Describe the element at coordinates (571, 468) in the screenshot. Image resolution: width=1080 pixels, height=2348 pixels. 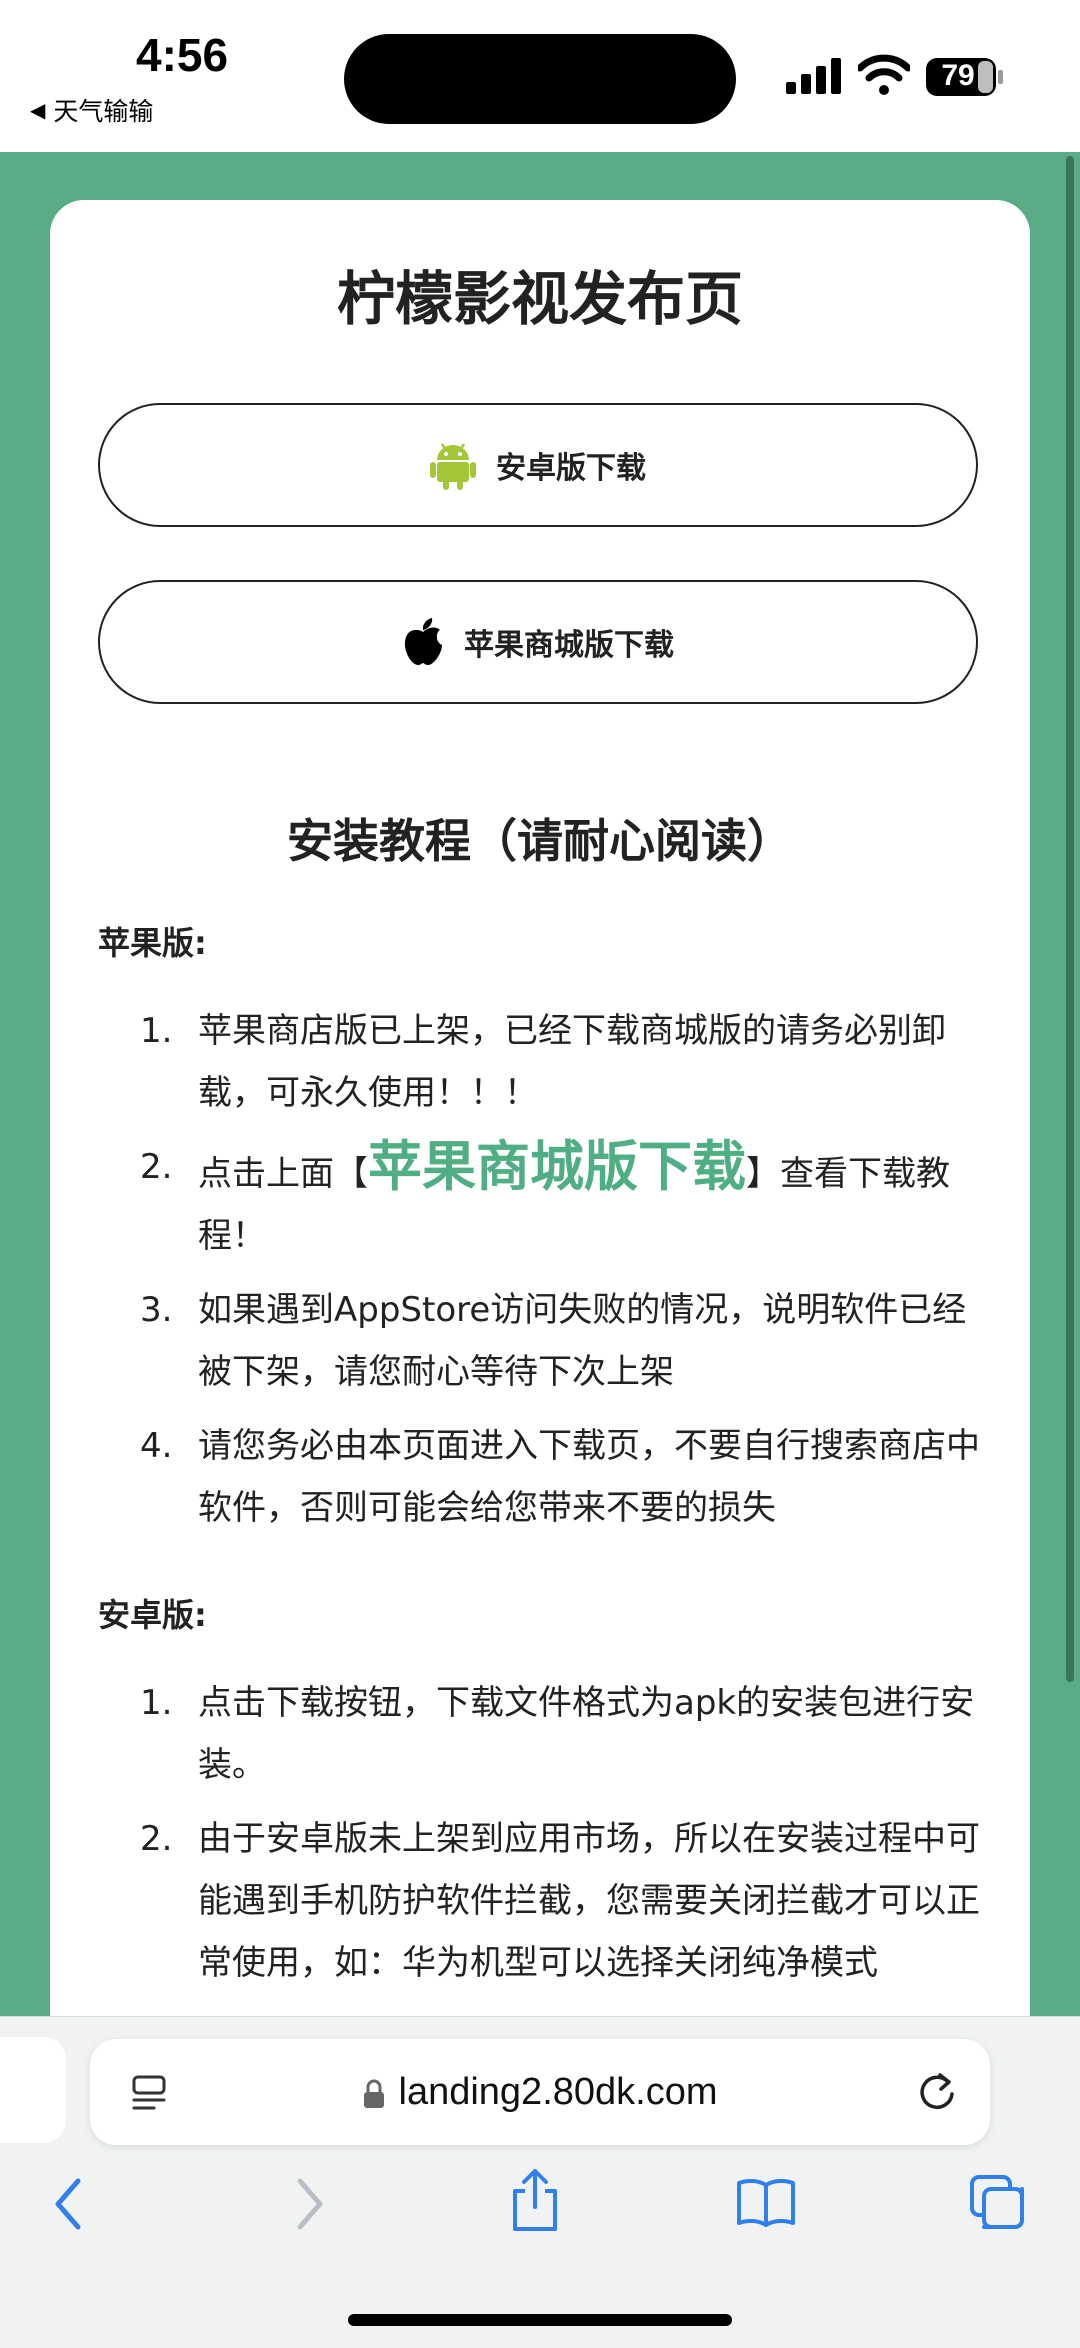
I see `android-download-label: 安卓版下载` at that location.